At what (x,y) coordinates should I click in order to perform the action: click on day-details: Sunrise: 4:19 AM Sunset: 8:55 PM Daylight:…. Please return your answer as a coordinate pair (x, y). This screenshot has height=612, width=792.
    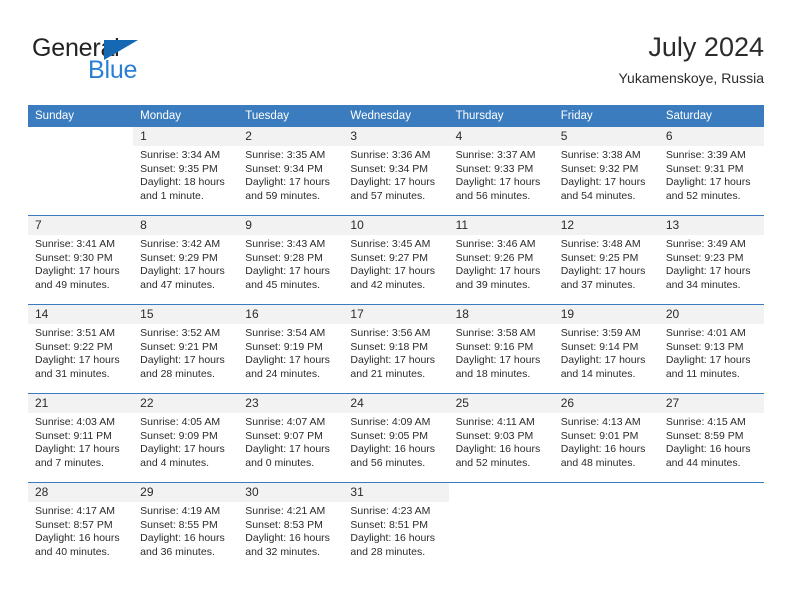
    Looking at the image, I should click on (185, 530).